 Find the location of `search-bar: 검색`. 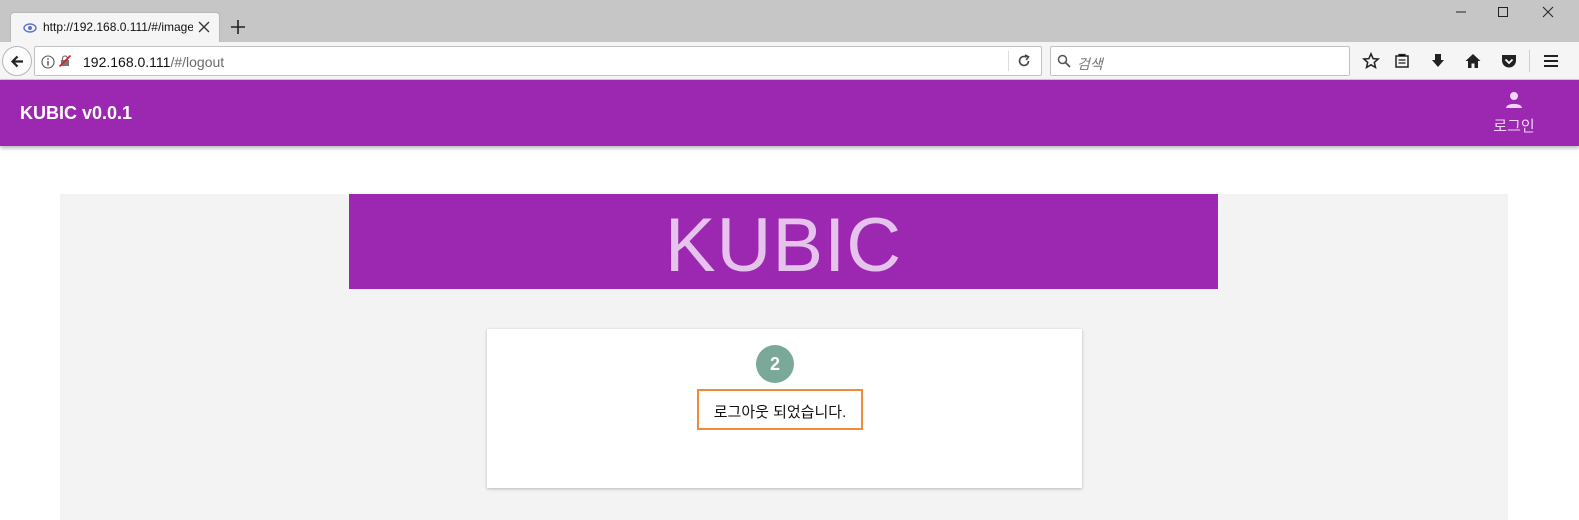

search-bar: 검색 is located at coordinates (1200, 61).